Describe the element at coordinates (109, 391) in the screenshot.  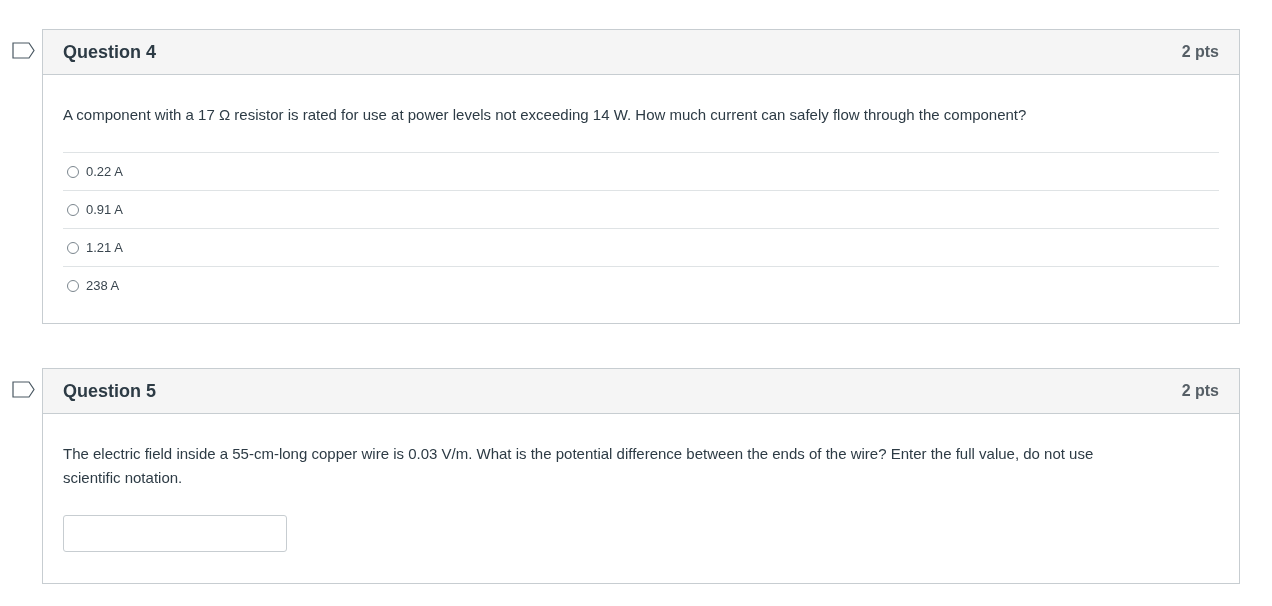
I see `question-title: Question 5` at that location.